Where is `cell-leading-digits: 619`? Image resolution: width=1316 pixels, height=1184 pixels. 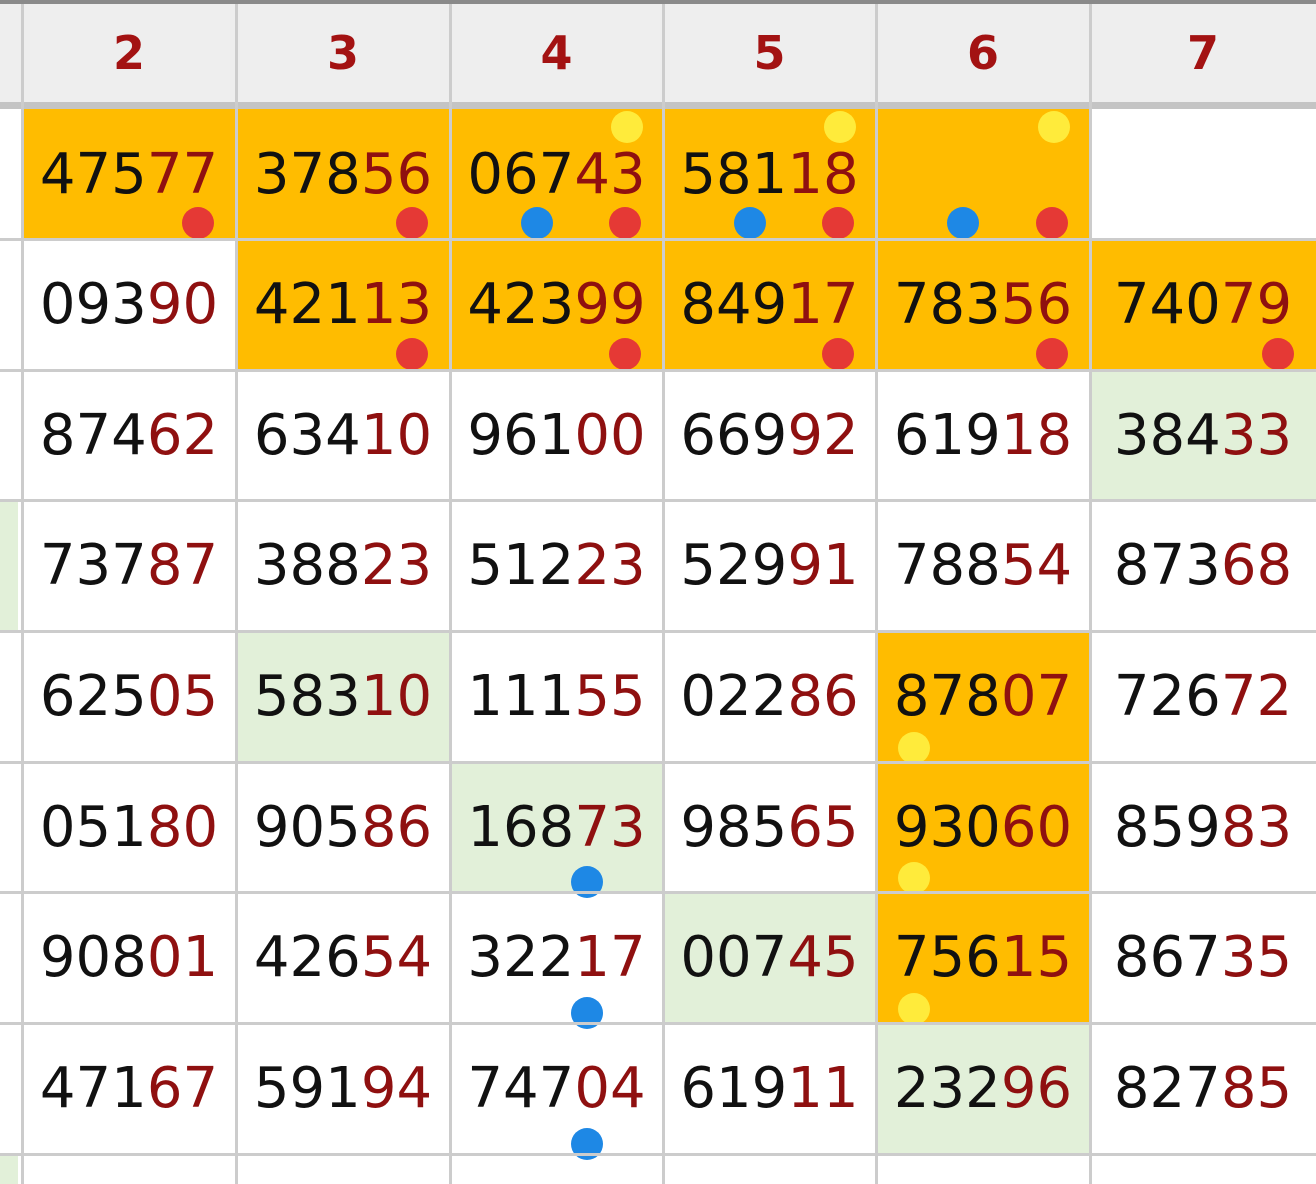
cell-leading-digits: 619 is located at coordinates (947, 435).